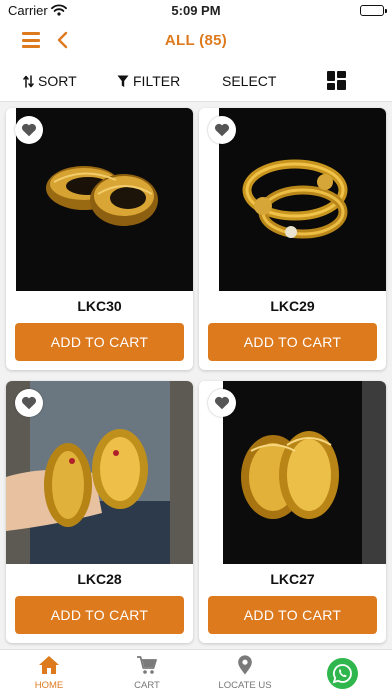 The image size is (392, 696). I want to click on select-label: SELECT, so click(249, 81).